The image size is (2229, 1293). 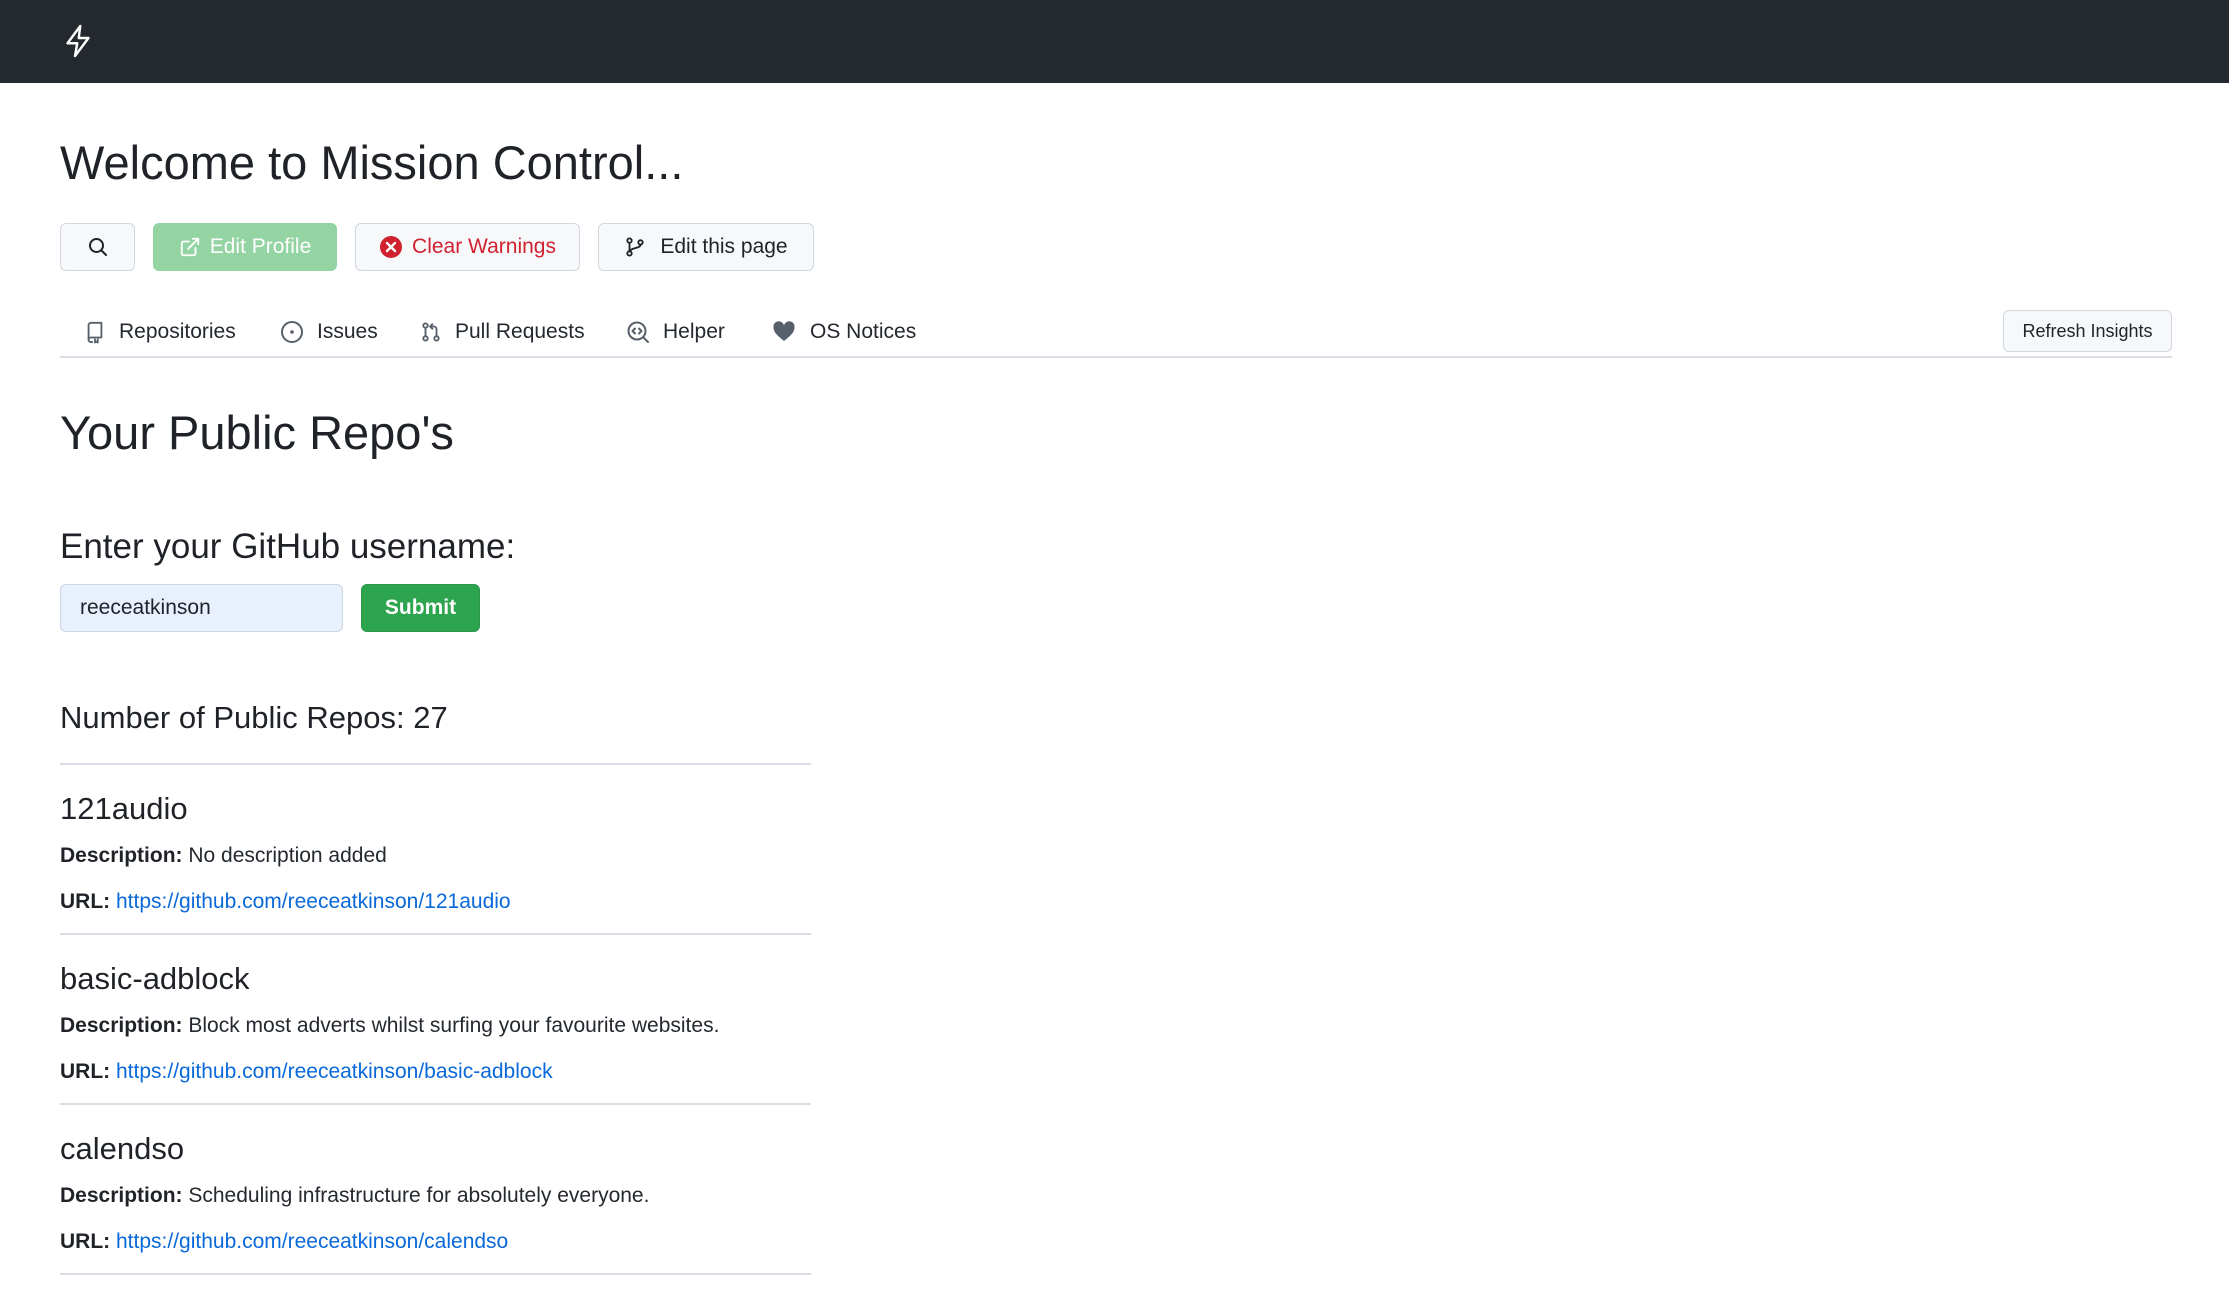 What do you see at coordinates (431, 332) in the screenshot?
I see `pull-request-icon` at bounding box center [431, 332].